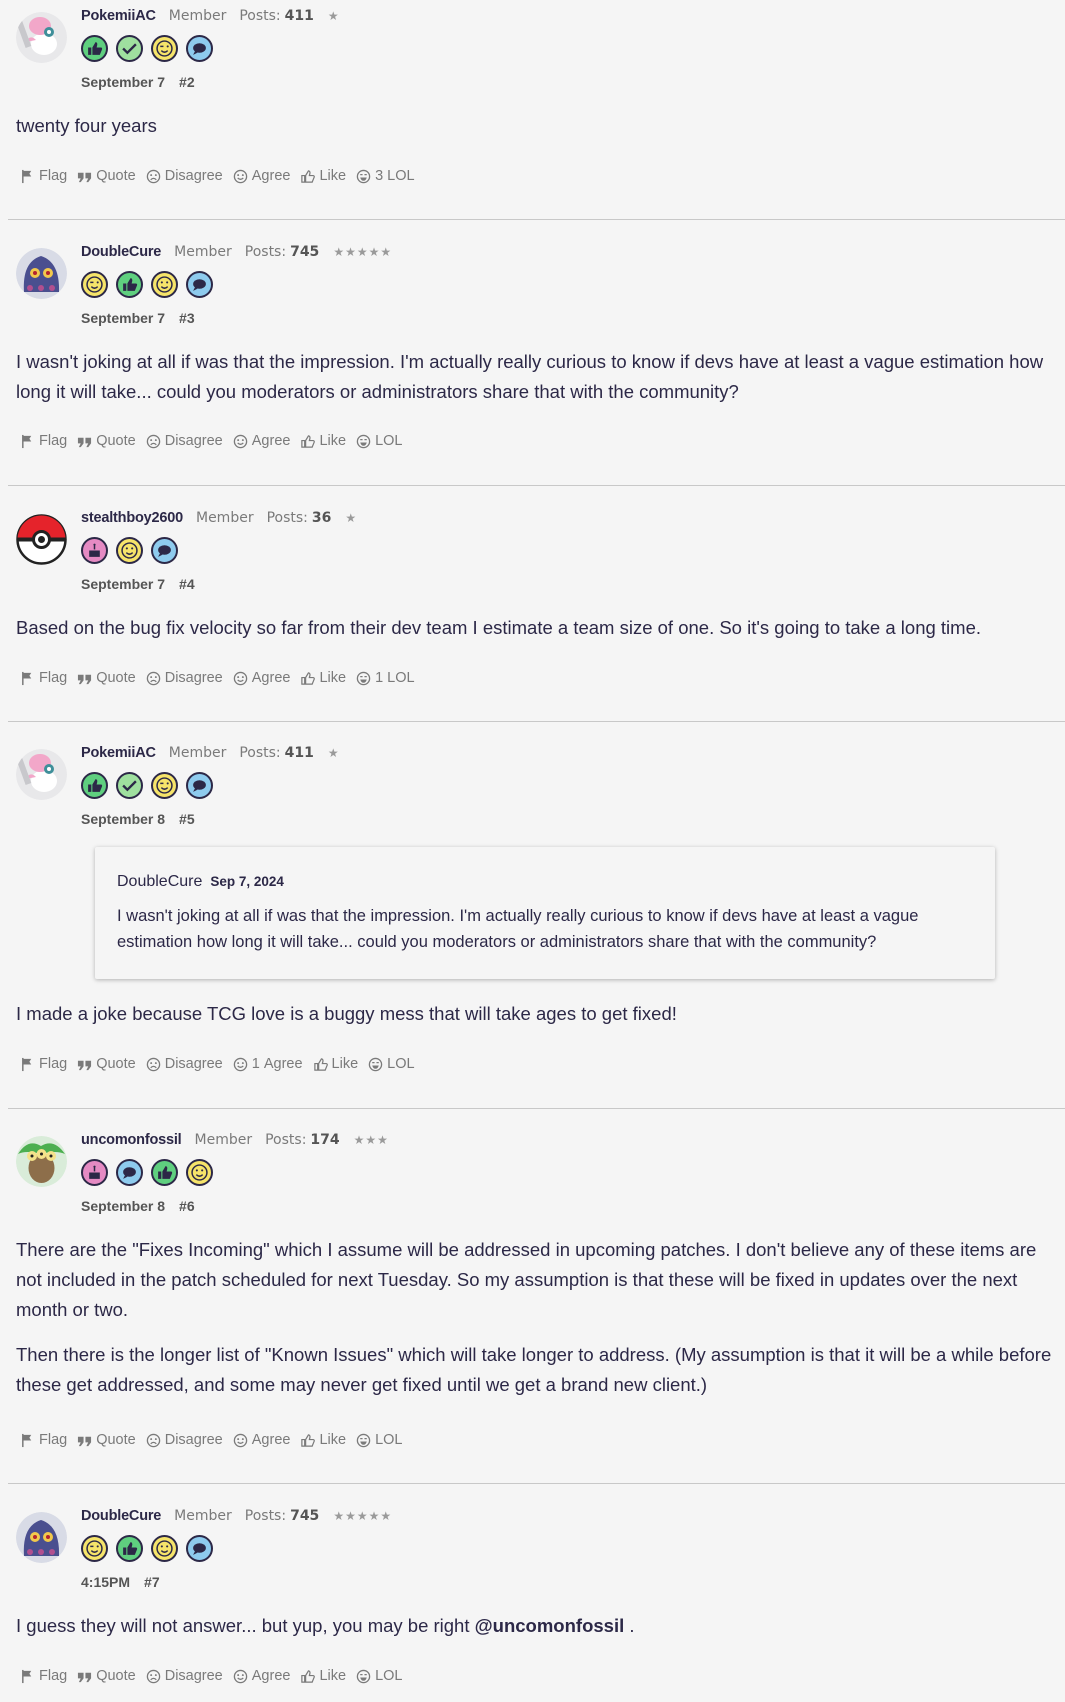  What do you see at coordinates (187, 819) in the screenshot?
I see `post-number: #5` at bounding box center [187, 819].